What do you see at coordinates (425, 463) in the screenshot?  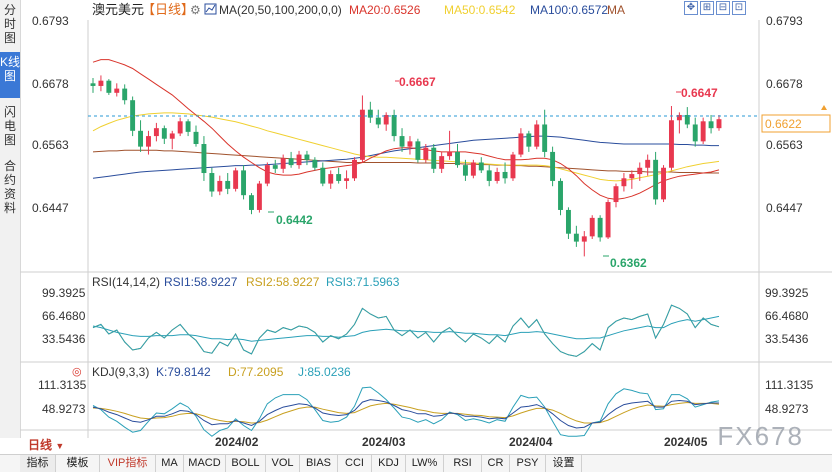 I see `toolbar-lwr: LW%` at bounding box center [425, 463].